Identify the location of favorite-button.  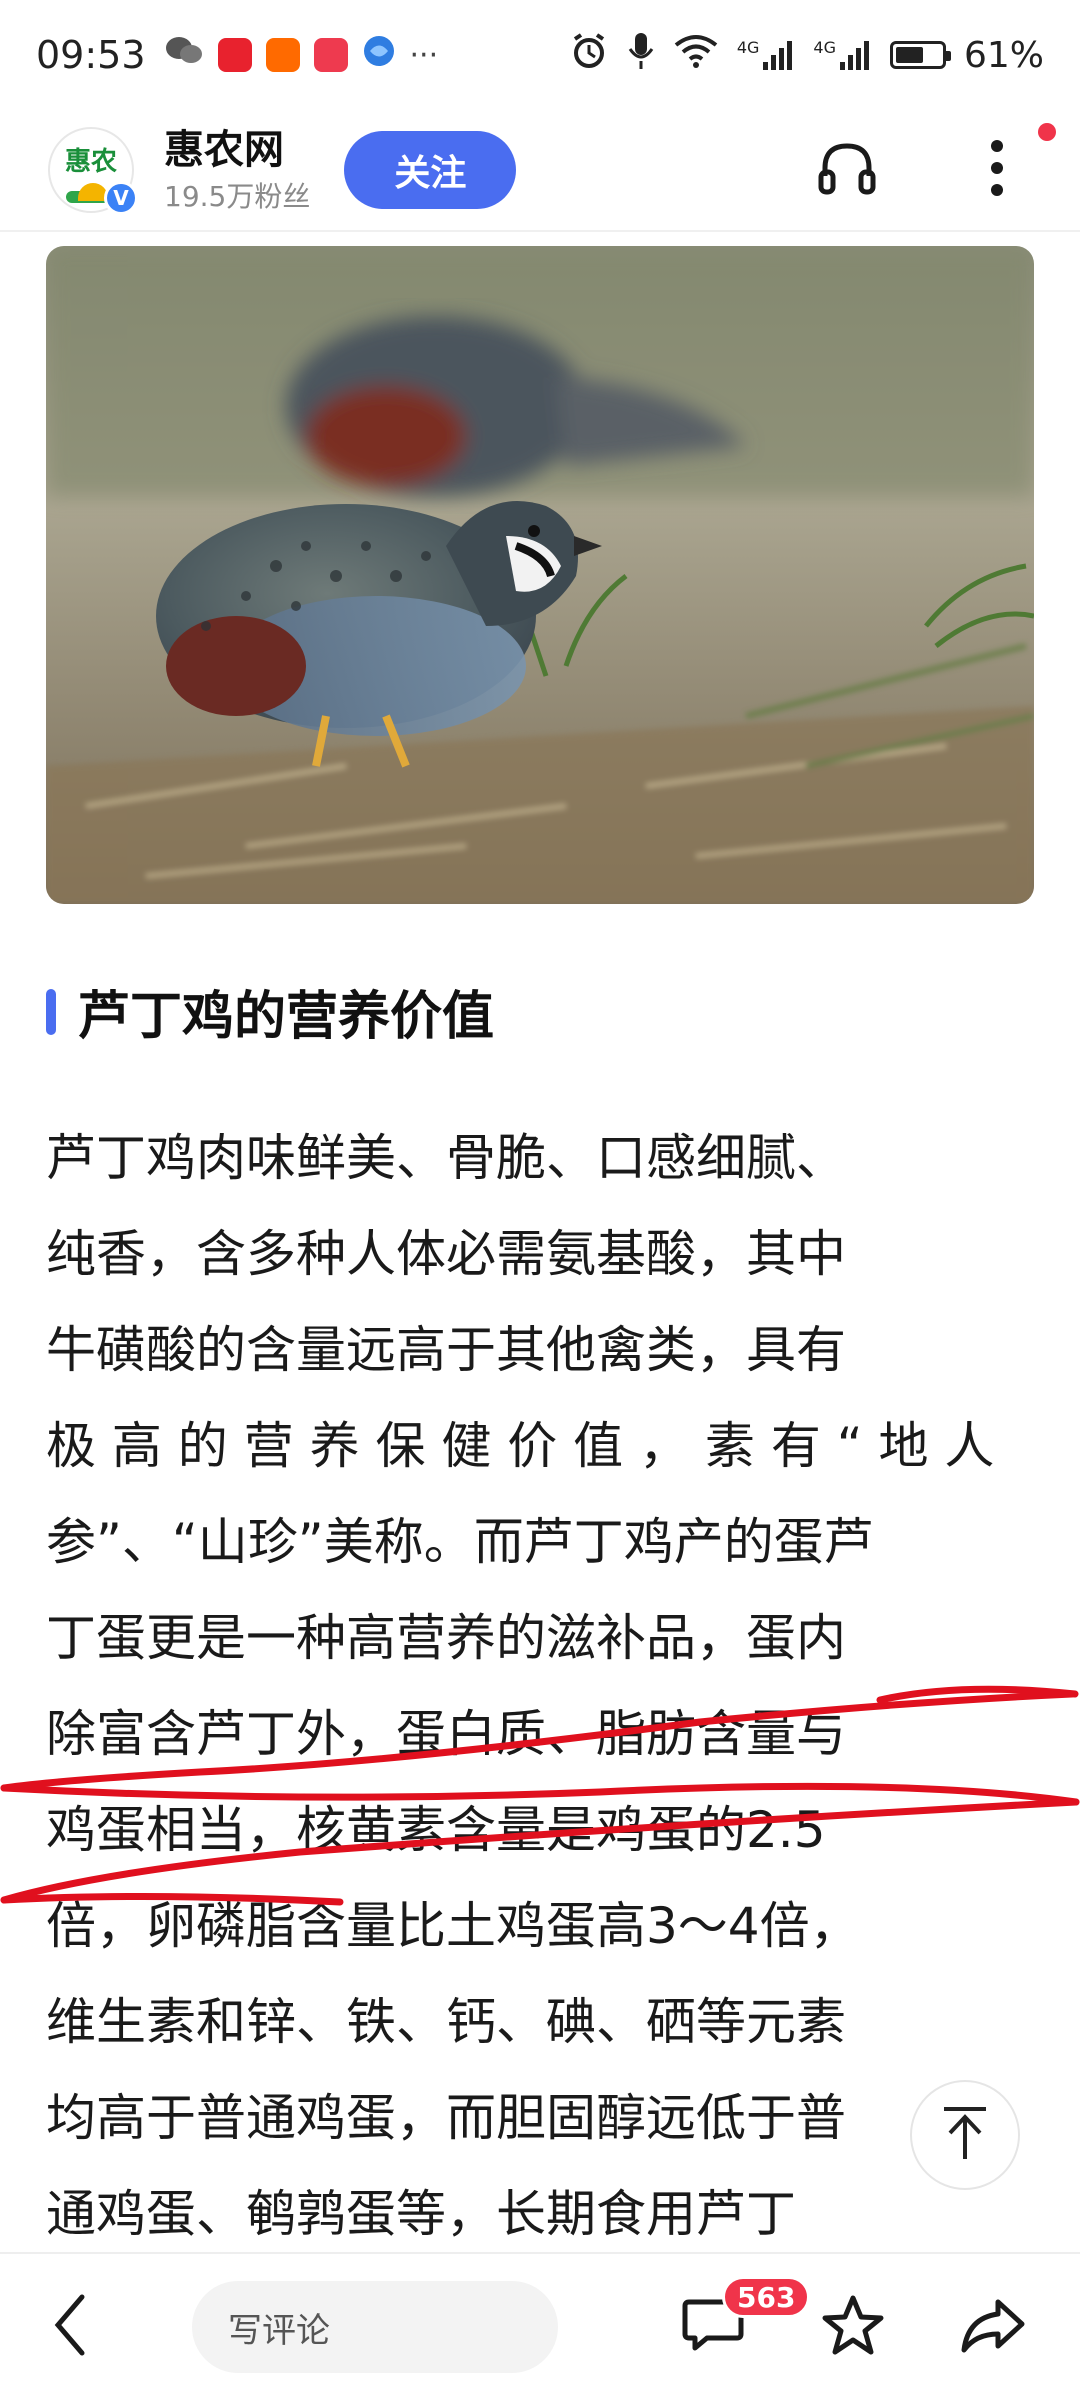
(853, 2327).